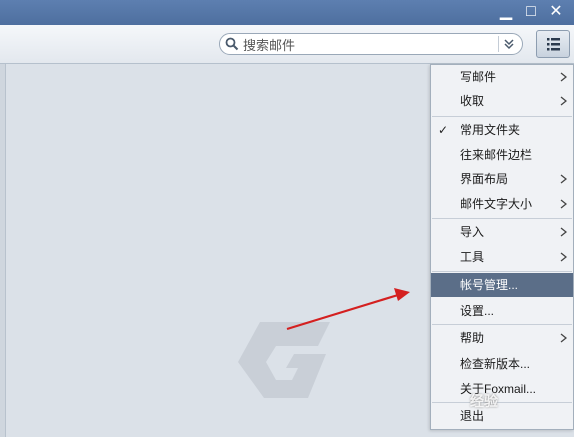  Describe the element at coordinates (348, 309) in the screenshot. I see `annotation-arrow` at that location.